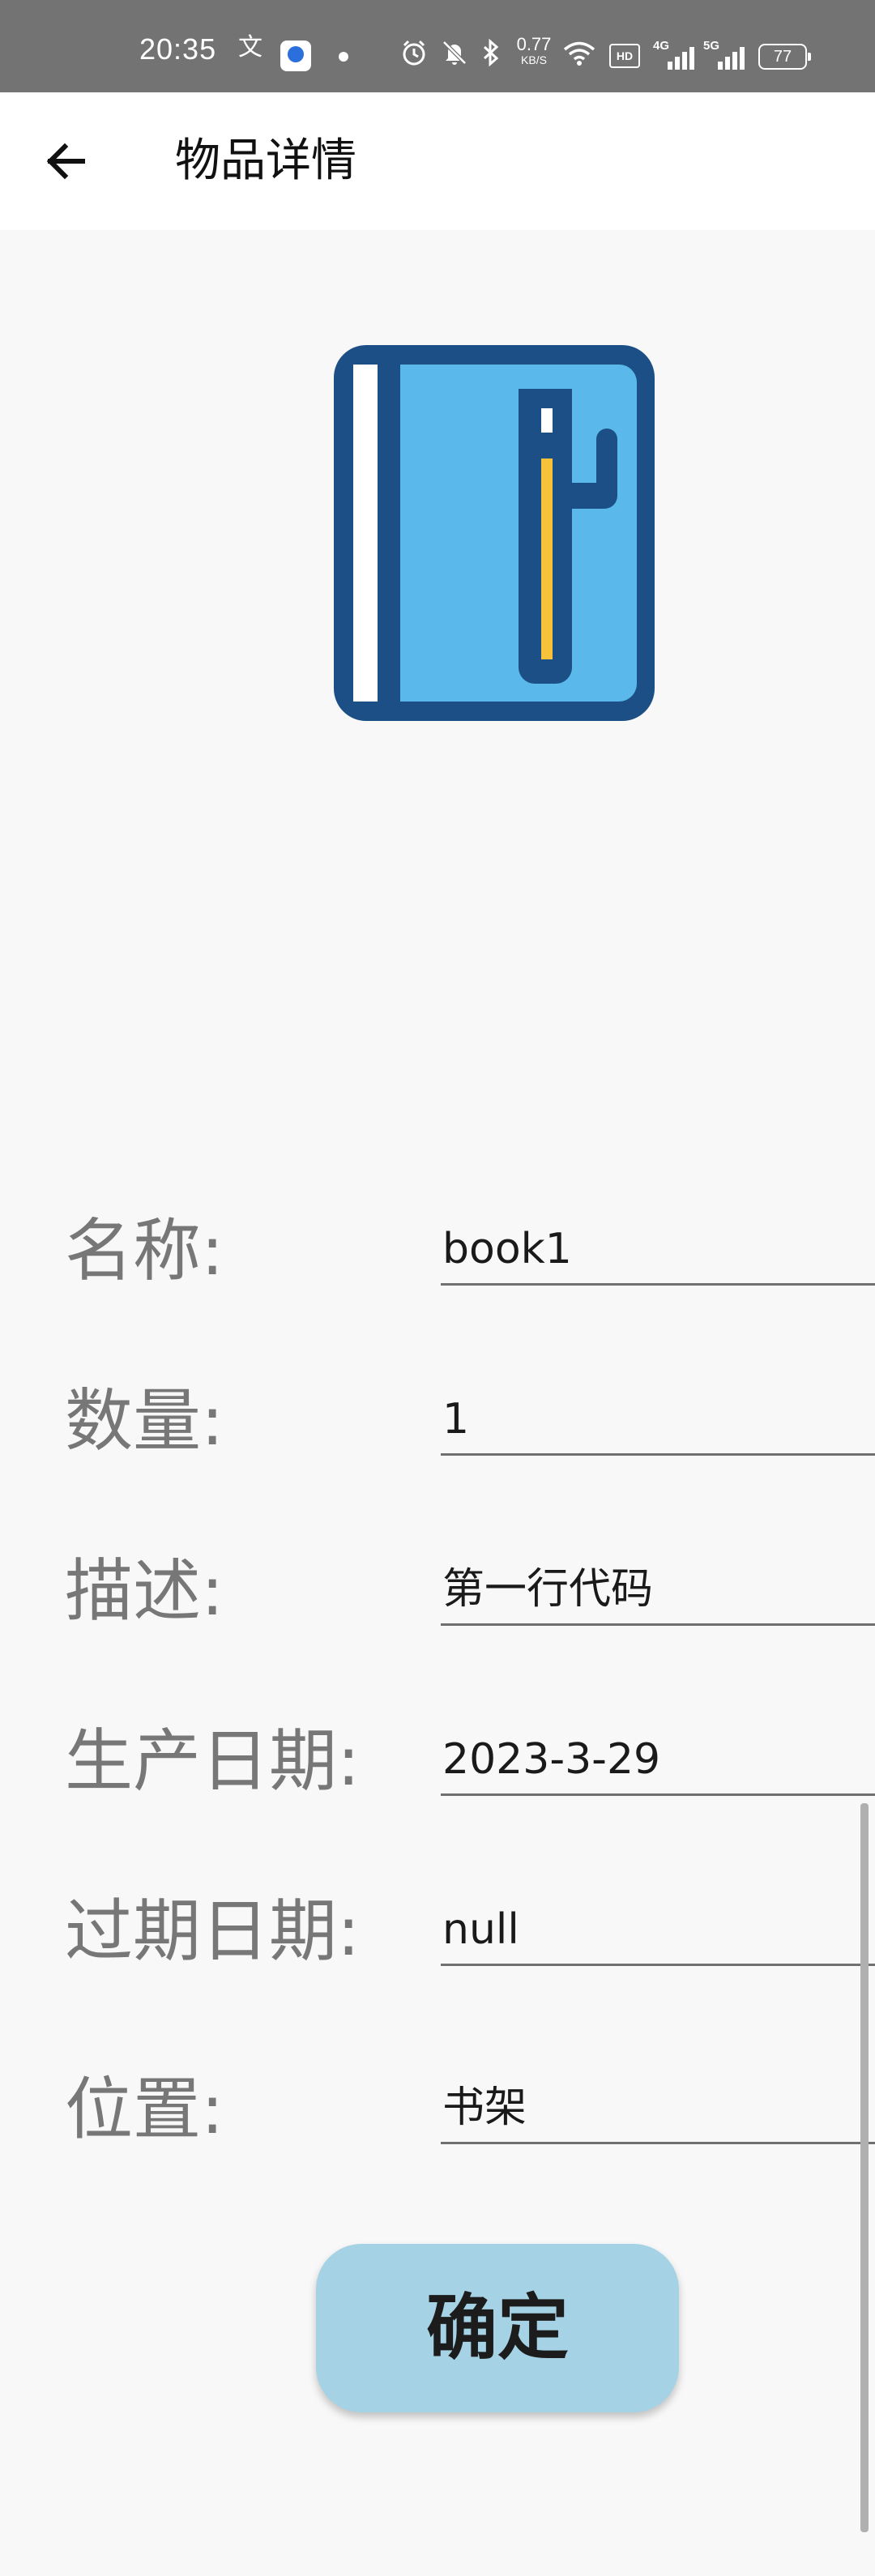 This screenshot has width=875, height=2576. What do you see at coordinates (456, 1420) in the screenshot?
I see `field-value: 1` at bounding box center [456, 1420].